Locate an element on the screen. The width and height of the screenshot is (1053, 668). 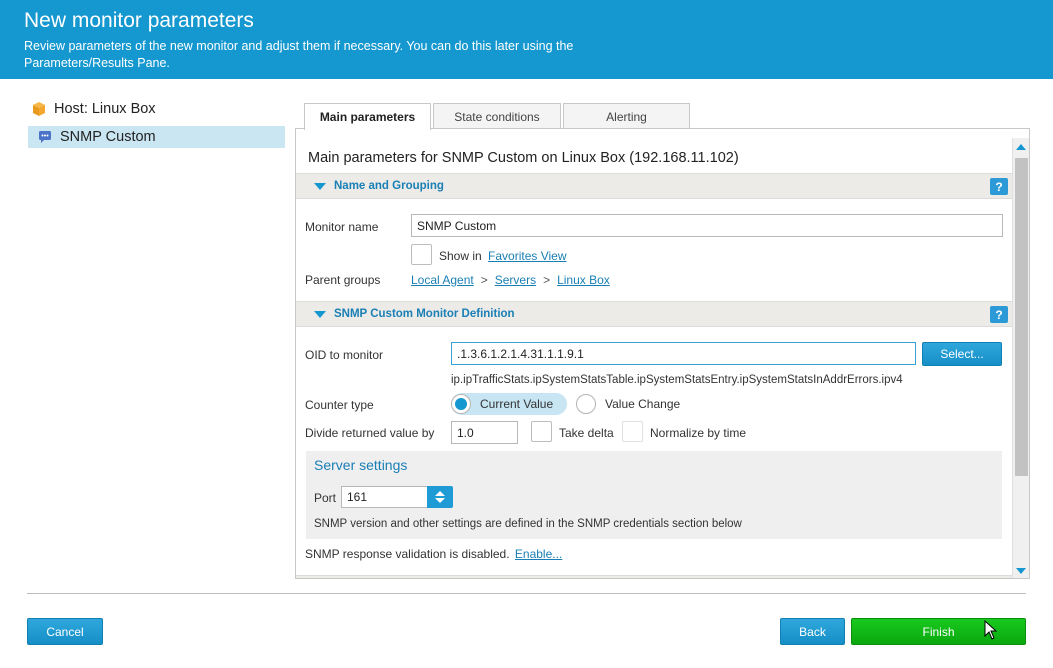
tab-state-conditions: State conditions is located at coordinates (497, 116).